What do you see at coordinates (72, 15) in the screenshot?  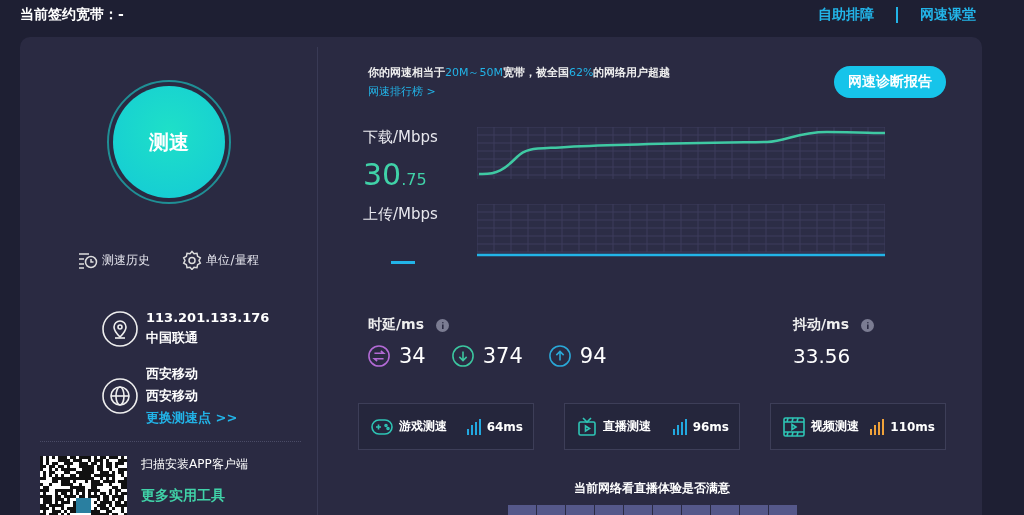 I see `contract-bandwidth-label: 当前签约宽带：-` at bounding box center [72, 15].